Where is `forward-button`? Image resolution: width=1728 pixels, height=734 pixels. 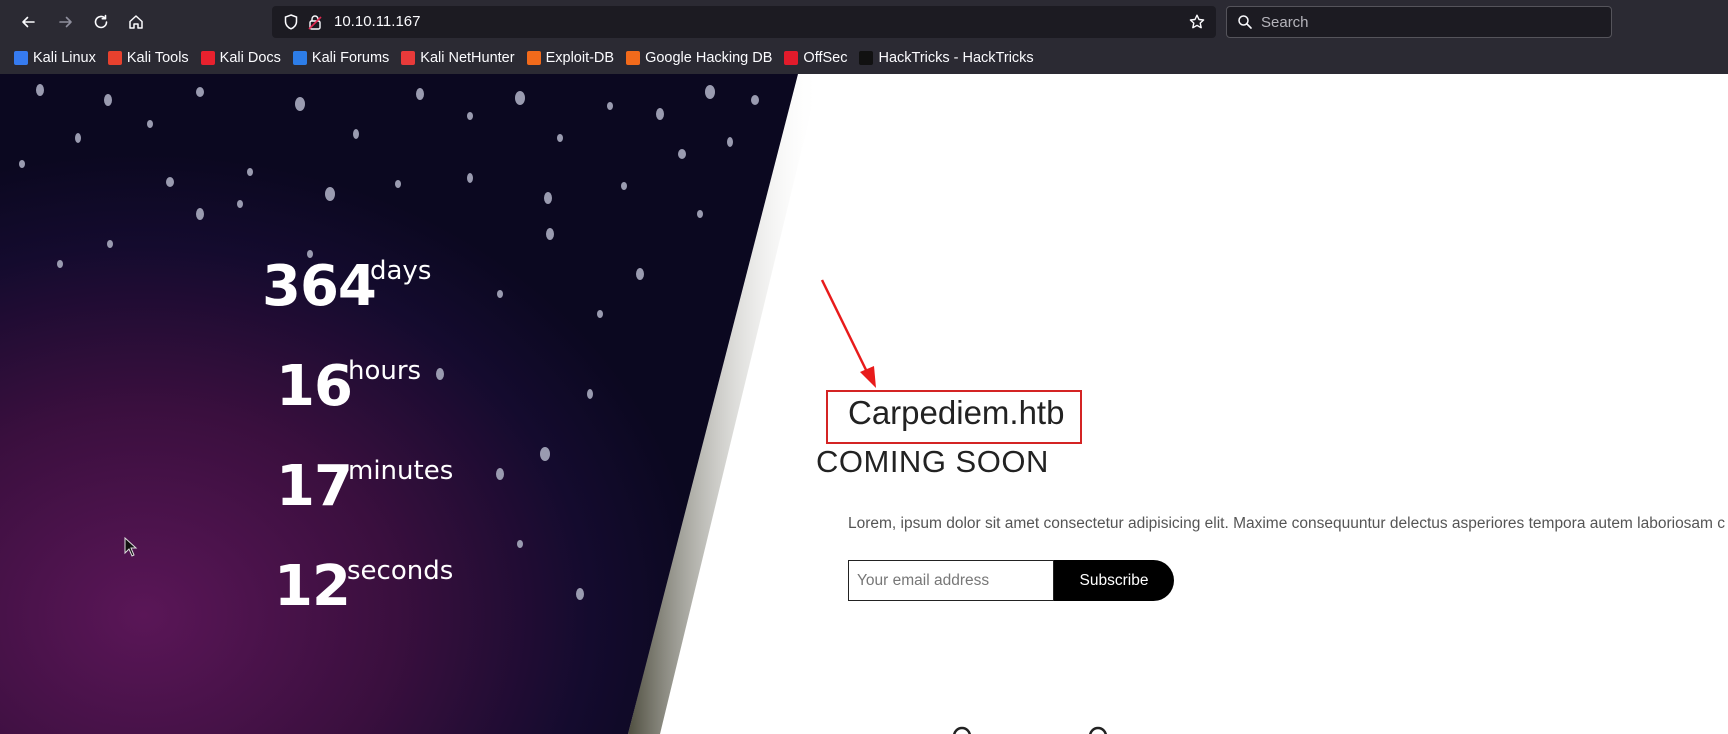
forward-button is located at coordinates (66, 22).